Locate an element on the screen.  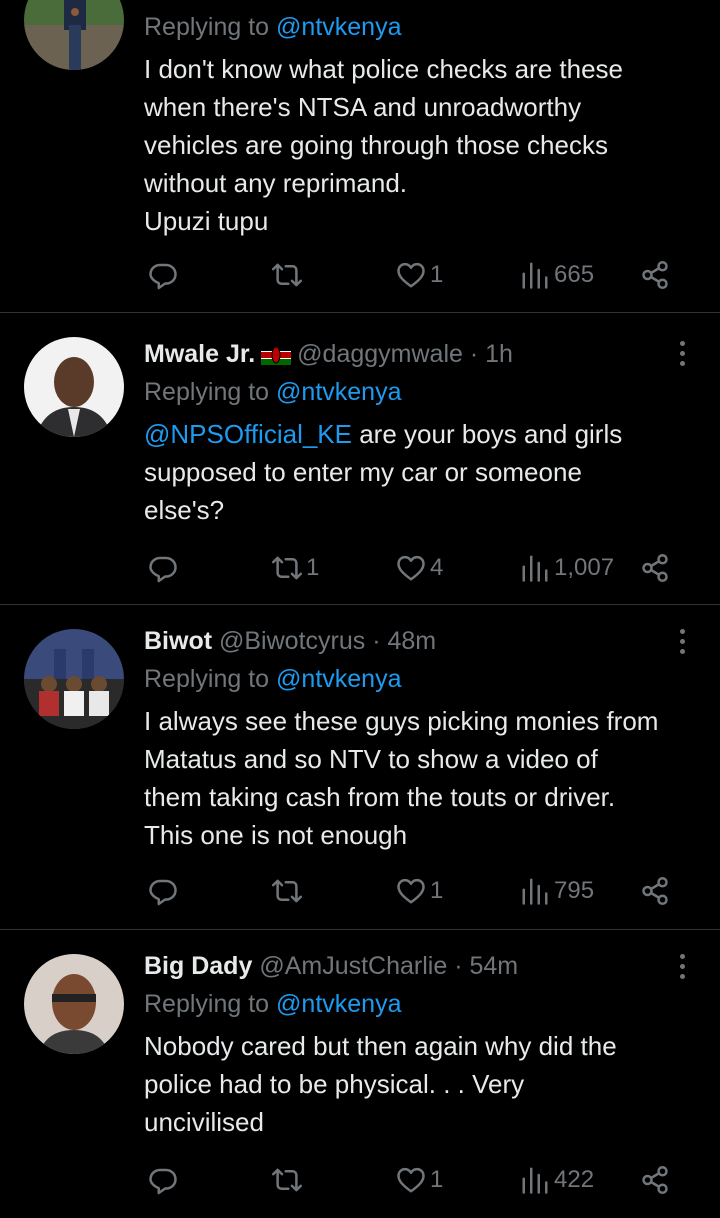
views-button: 795 is located at coordinates (557, 891).